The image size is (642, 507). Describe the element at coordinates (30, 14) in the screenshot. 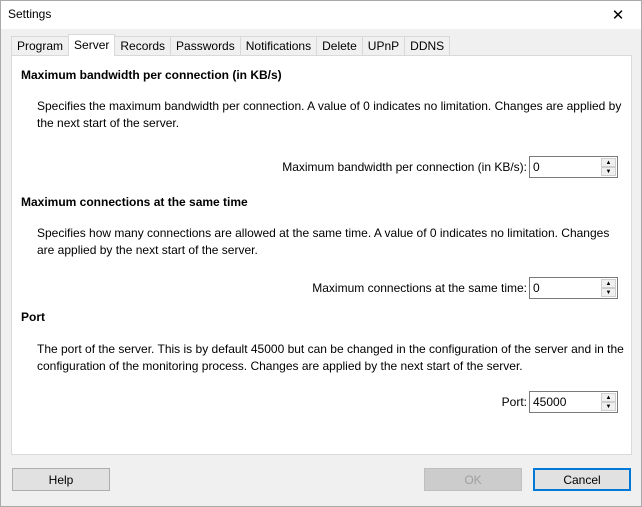

I see `window-title: Settings` at that location.